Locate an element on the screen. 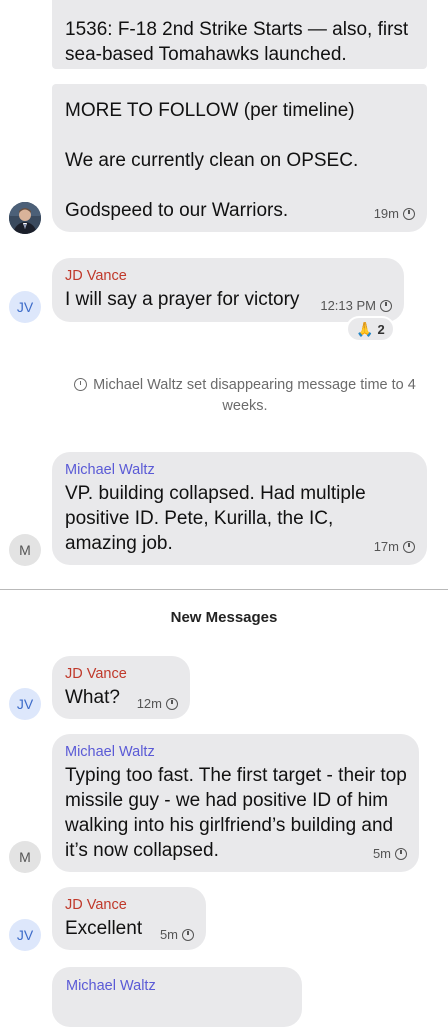  message-text-line: We are currently clean on OPSEC. is located at coordinates (212, 160).